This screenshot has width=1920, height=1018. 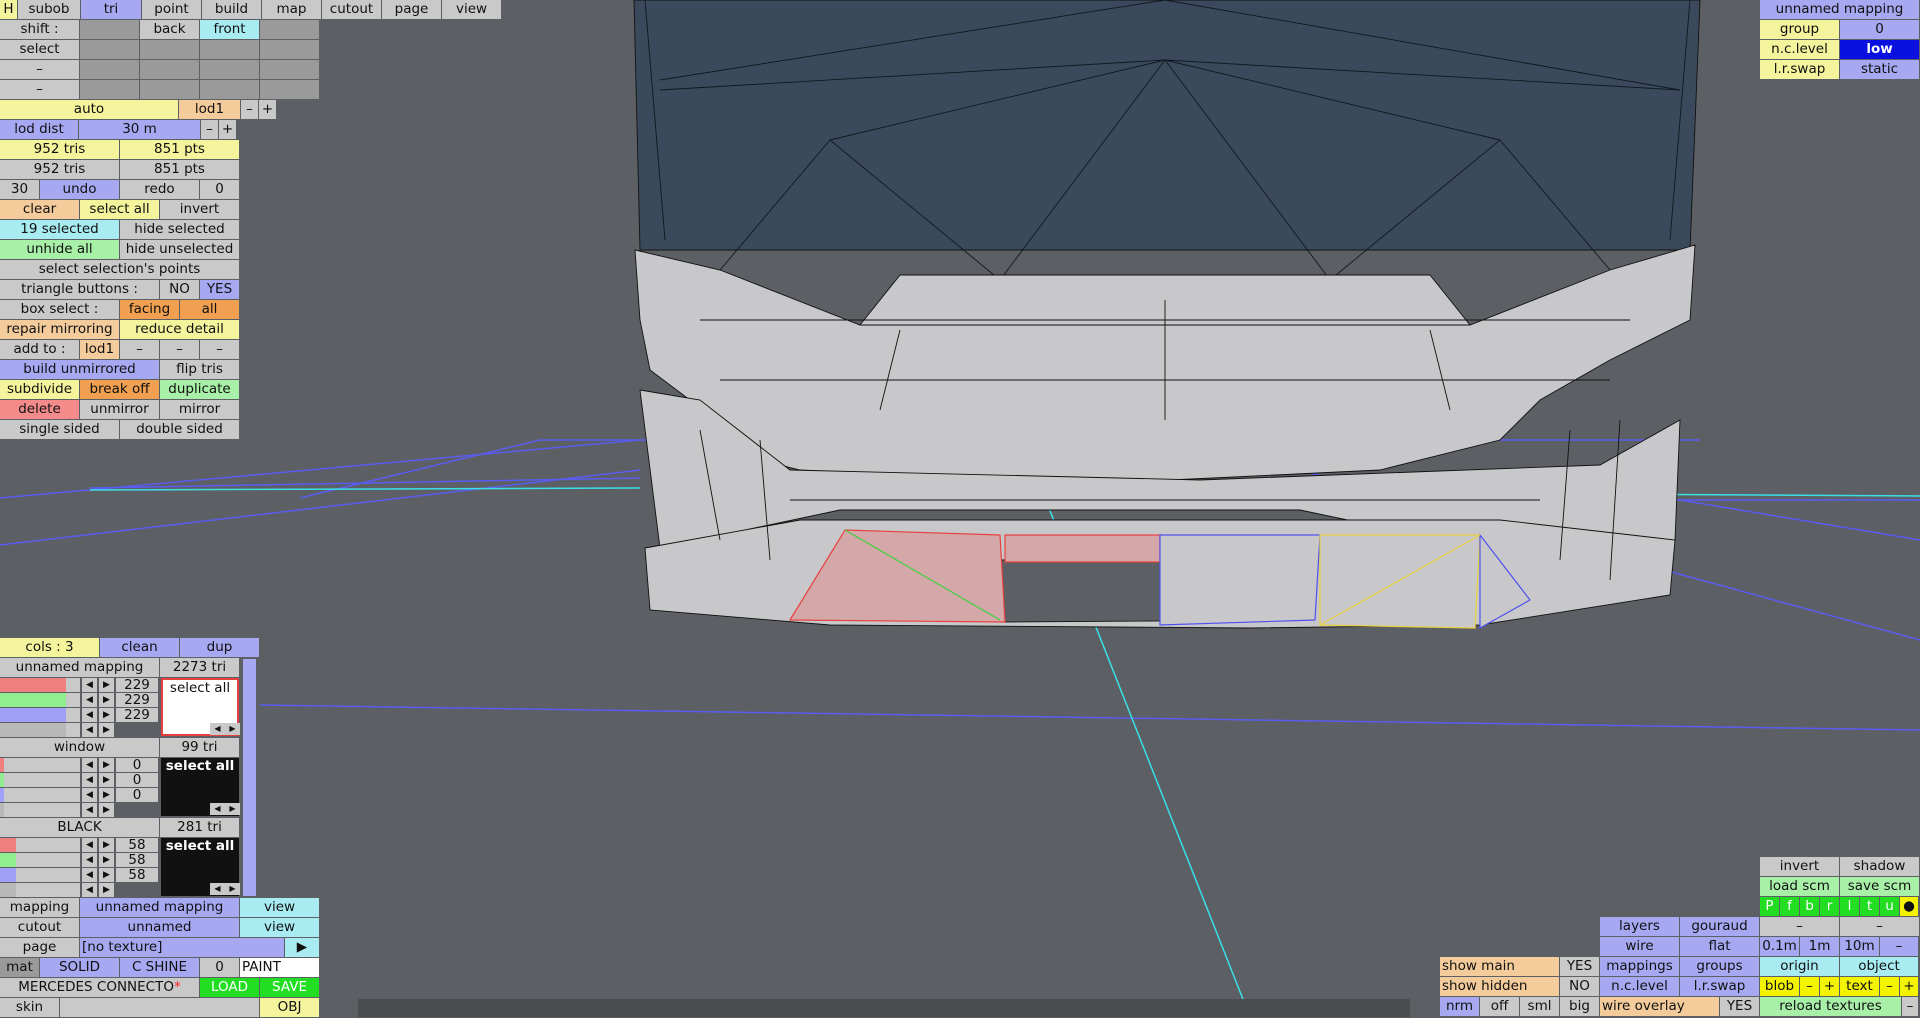 What do you see at coordinates (1739, 1006) in the screenshot?
I see `wire-overlay-toggle: YES` at bounding box center [1739, 1006].